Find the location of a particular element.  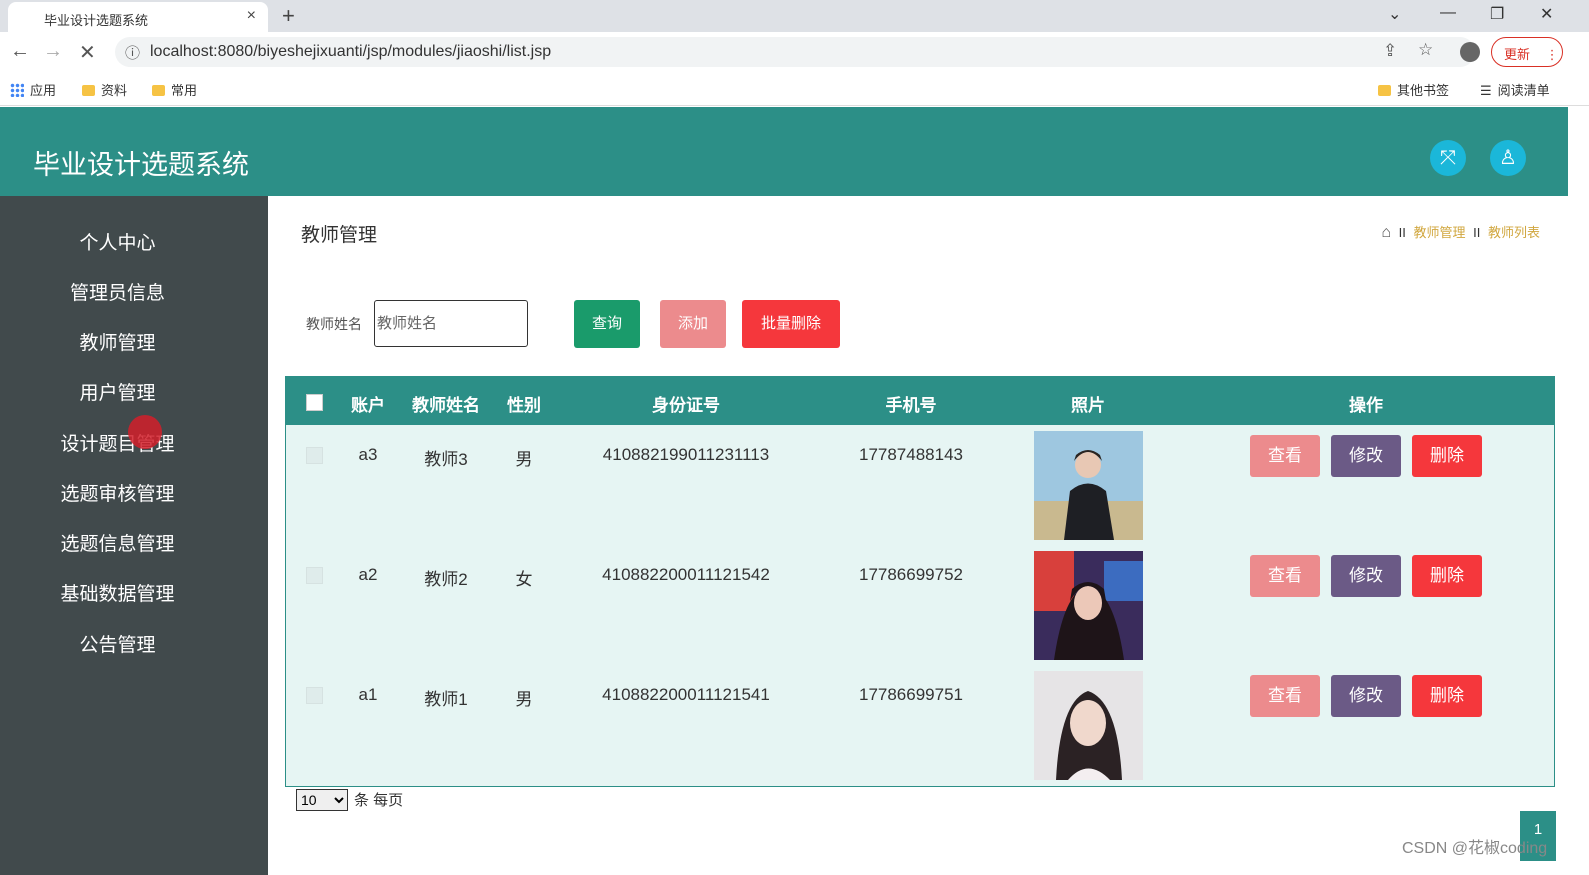

sidebar-item-basic-data: 基础数据管理 is located at coordinates (117, 595).